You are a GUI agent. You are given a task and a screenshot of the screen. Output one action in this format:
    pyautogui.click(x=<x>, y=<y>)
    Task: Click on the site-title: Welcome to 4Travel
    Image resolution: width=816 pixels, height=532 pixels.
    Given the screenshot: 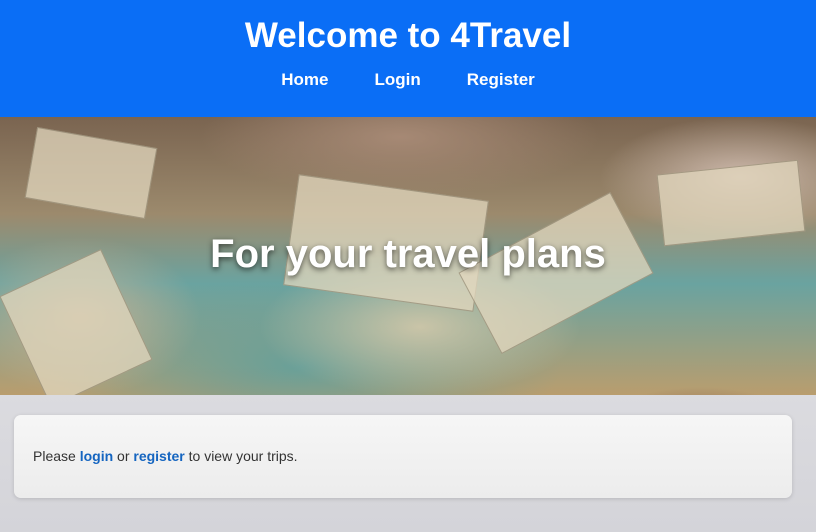 What is the action you would take?
    pyautogui.click(x=408, y=35)
    